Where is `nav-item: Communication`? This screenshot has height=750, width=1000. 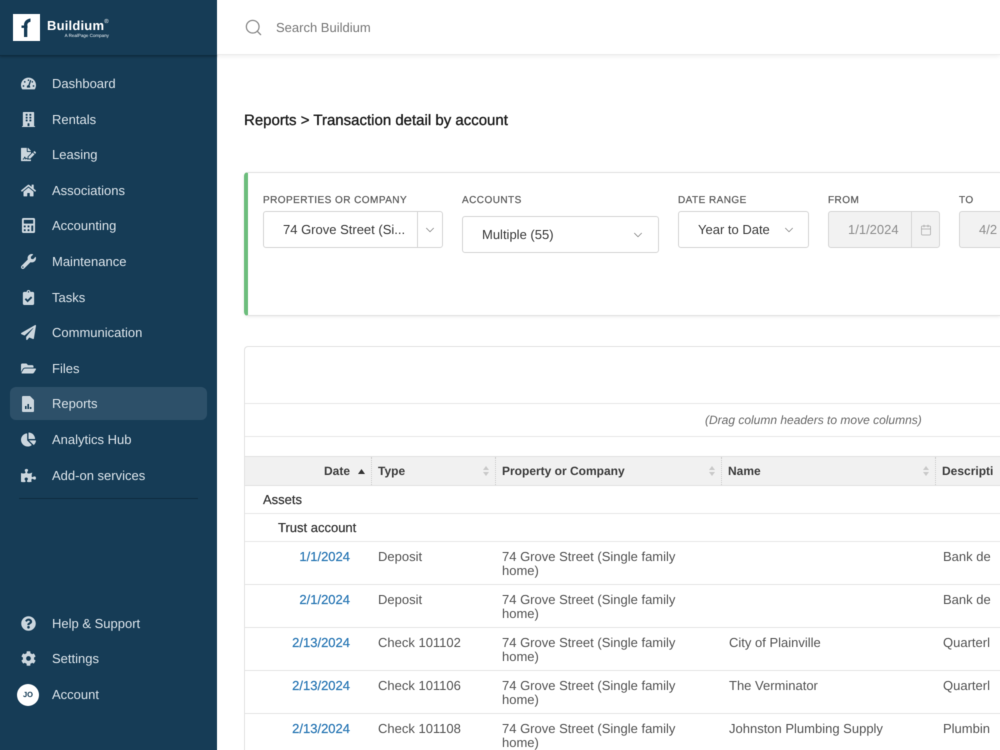 nav-item: Communication is located at coordinates (108, 333).